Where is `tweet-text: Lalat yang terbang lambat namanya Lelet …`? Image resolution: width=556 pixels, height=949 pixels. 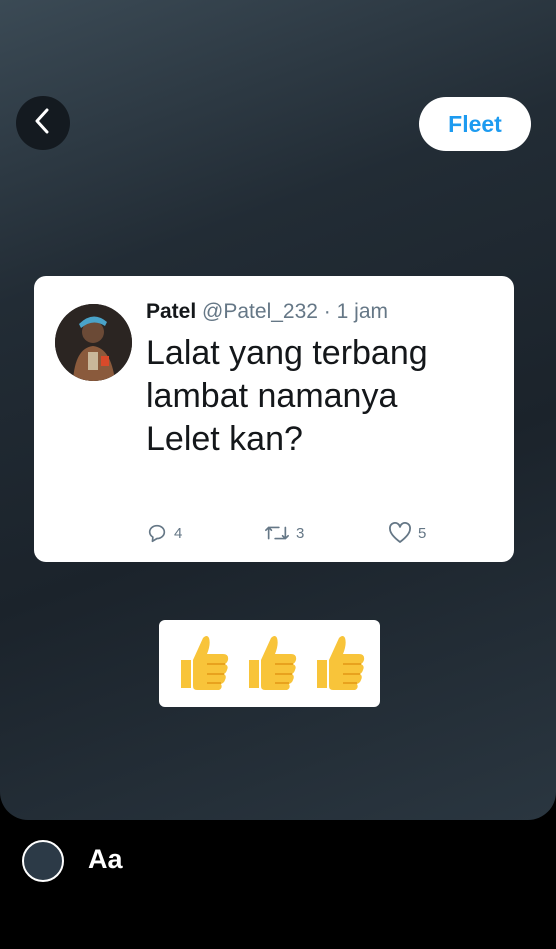 tweet-text: Lalat yang terbang lambat namanya Lelet … is located at coordinates (287, 396).